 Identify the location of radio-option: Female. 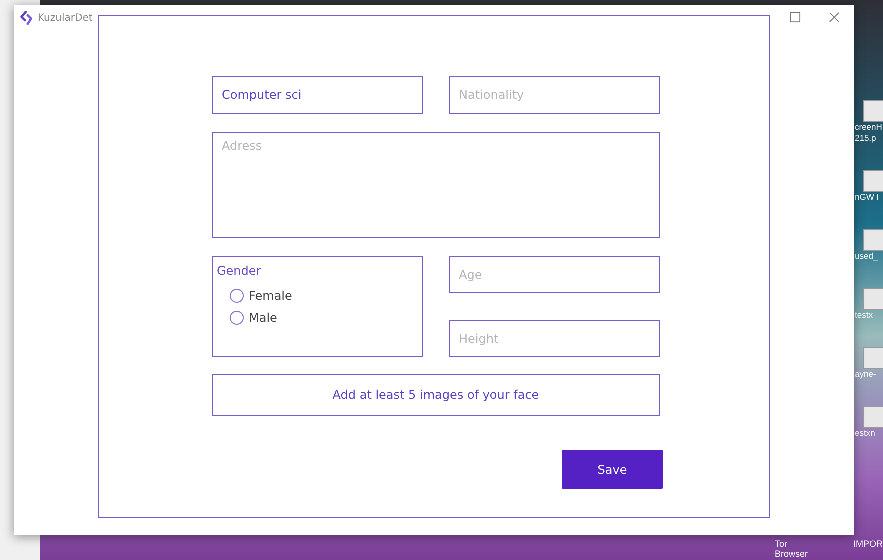
(261, 296).